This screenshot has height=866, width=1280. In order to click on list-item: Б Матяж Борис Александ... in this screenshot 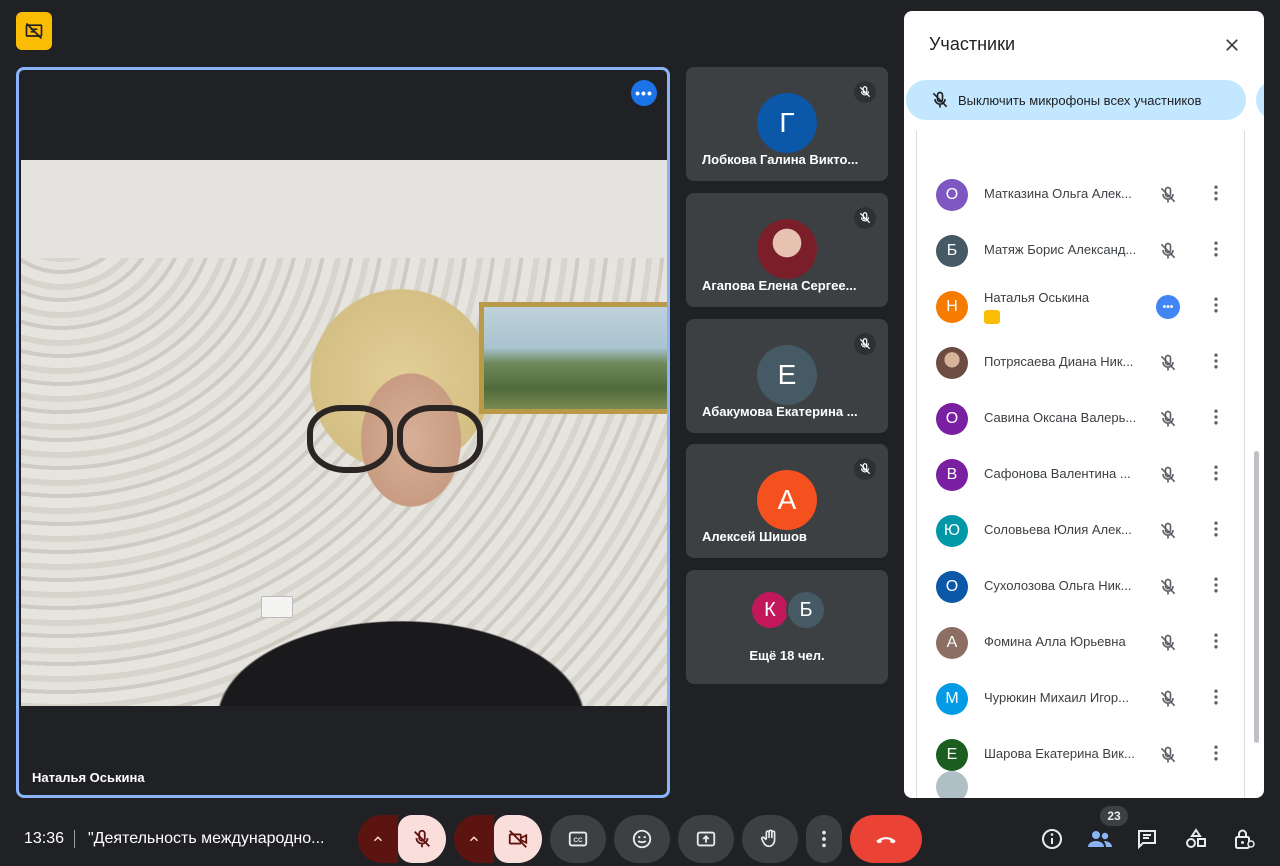, I will do `click(1080, 251)`.